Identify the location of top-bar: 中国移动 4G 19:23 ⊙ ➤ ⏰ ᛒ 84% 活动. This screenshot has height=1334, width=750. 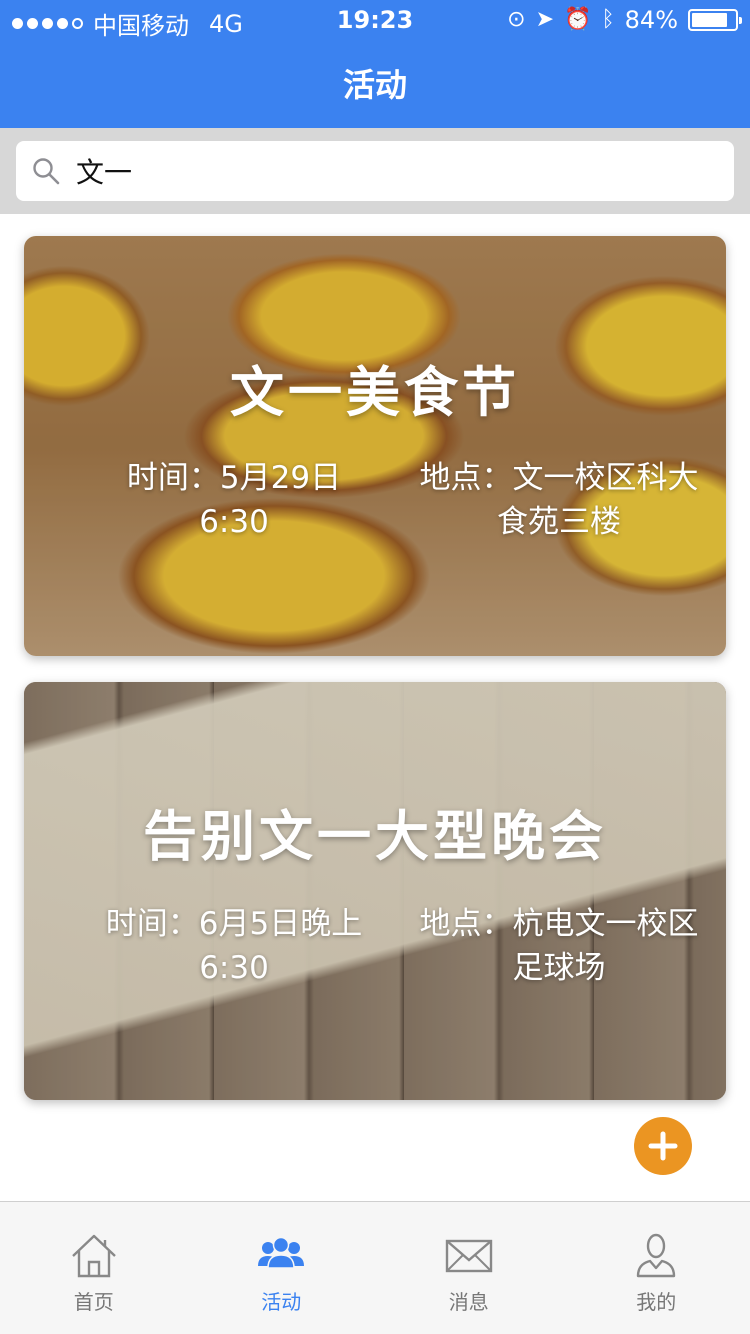
(375, 64).